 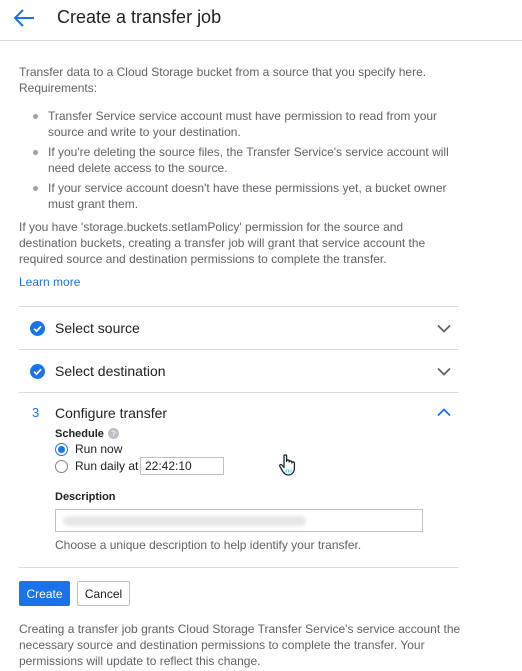 I want to click on chevron-up-icon, so click(x=444, y=412).